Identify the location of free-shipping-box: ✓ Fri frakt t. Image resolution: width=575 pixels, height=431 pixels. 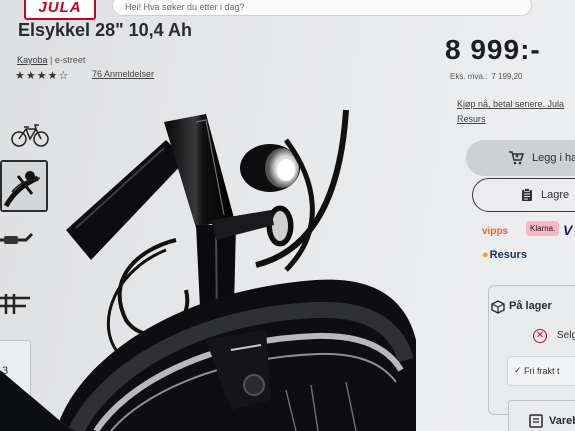
(541, 371).